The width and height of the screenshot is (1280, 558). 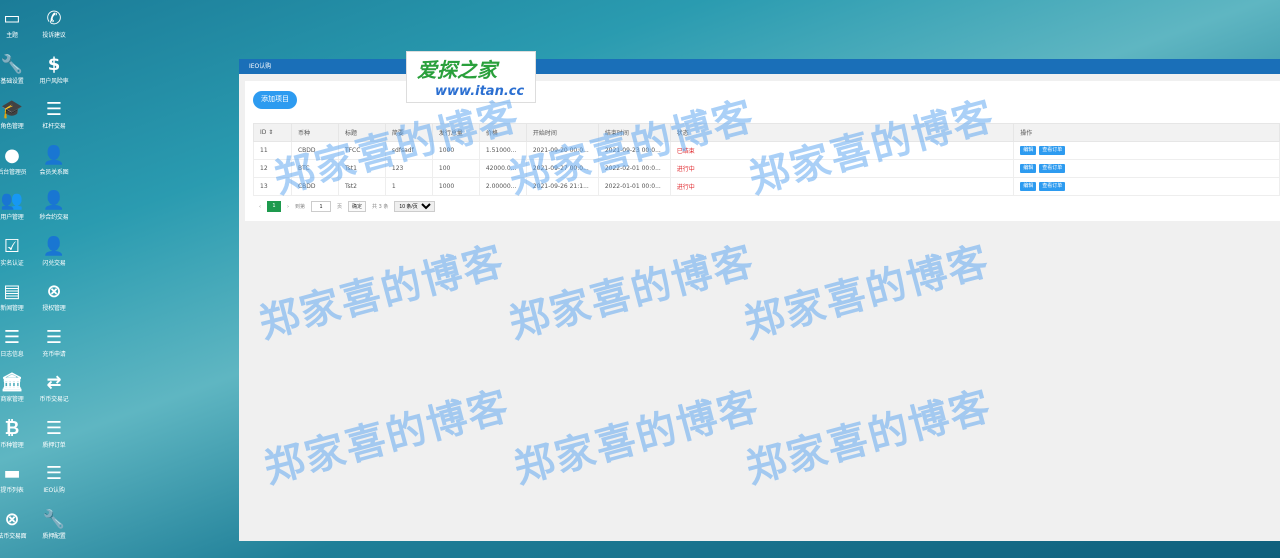 What do you see at coordinates (408, 132) in the screenshot?
I see `column-header: 简要` at bounding box center [408, 132].